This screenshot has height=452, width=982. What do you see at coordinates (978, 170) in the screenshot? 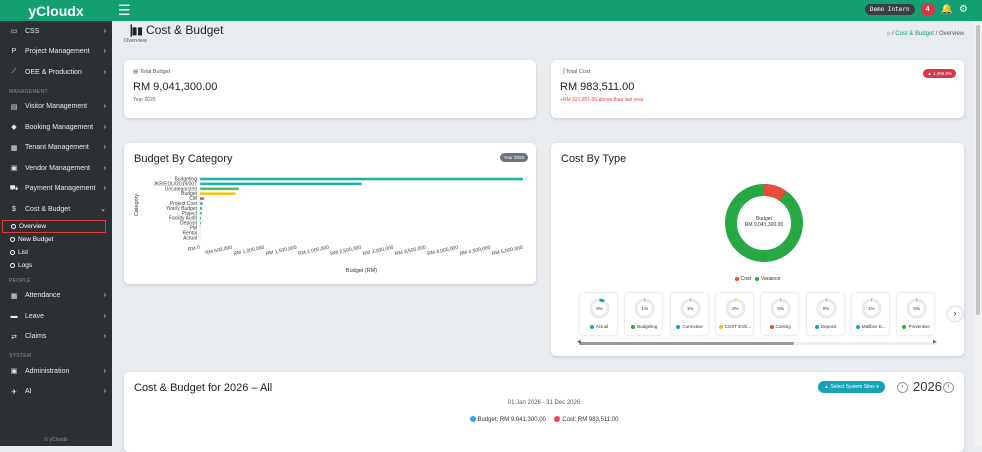
I see `page-scroll-thumb` at bounding box center [978, 170].